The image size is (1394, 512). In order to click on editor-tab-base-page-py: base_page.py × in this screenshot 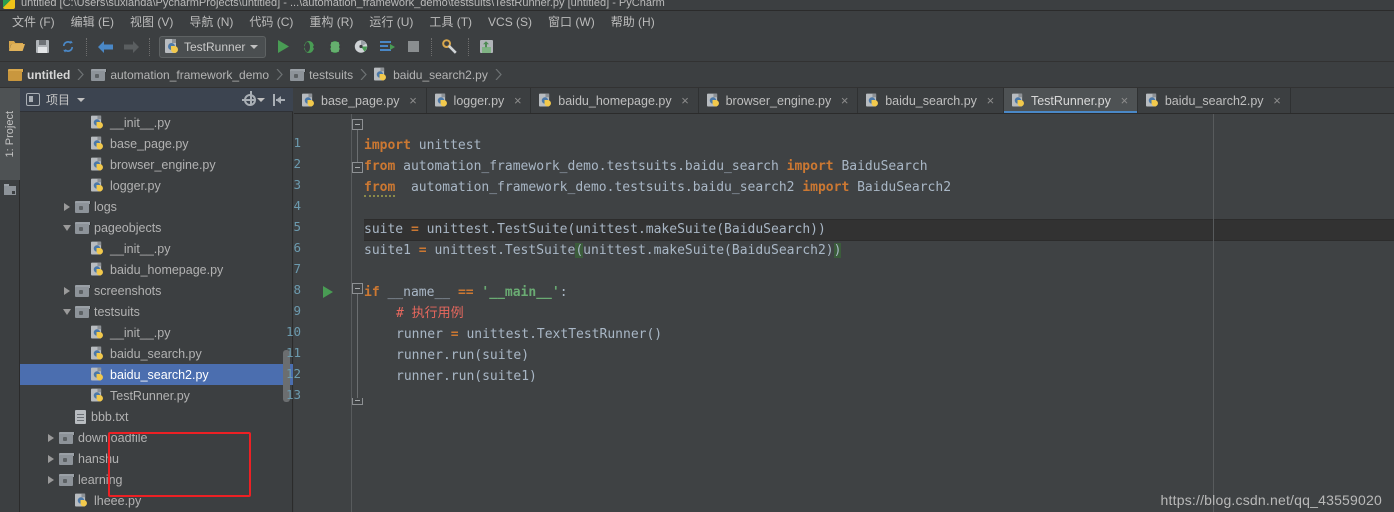, I will do `click(360, 100)`.